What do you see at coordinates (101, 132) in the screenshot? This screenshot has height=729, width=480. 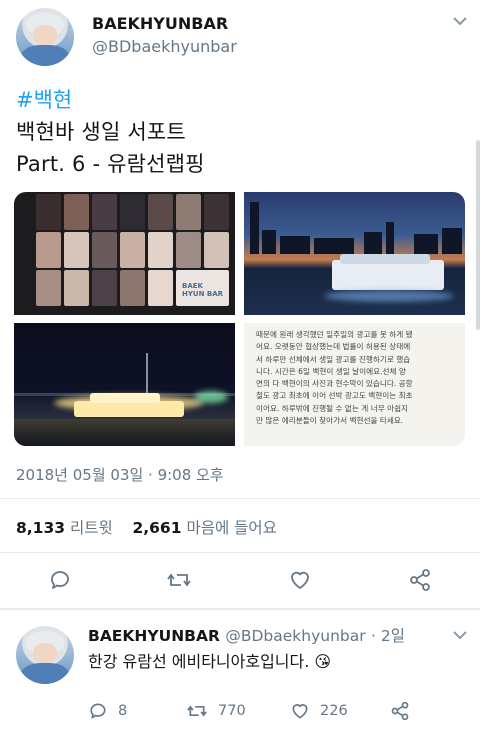 I see `tweet-text-line-1: 백현바 생일 서포트` at bounding box center [101, 132].